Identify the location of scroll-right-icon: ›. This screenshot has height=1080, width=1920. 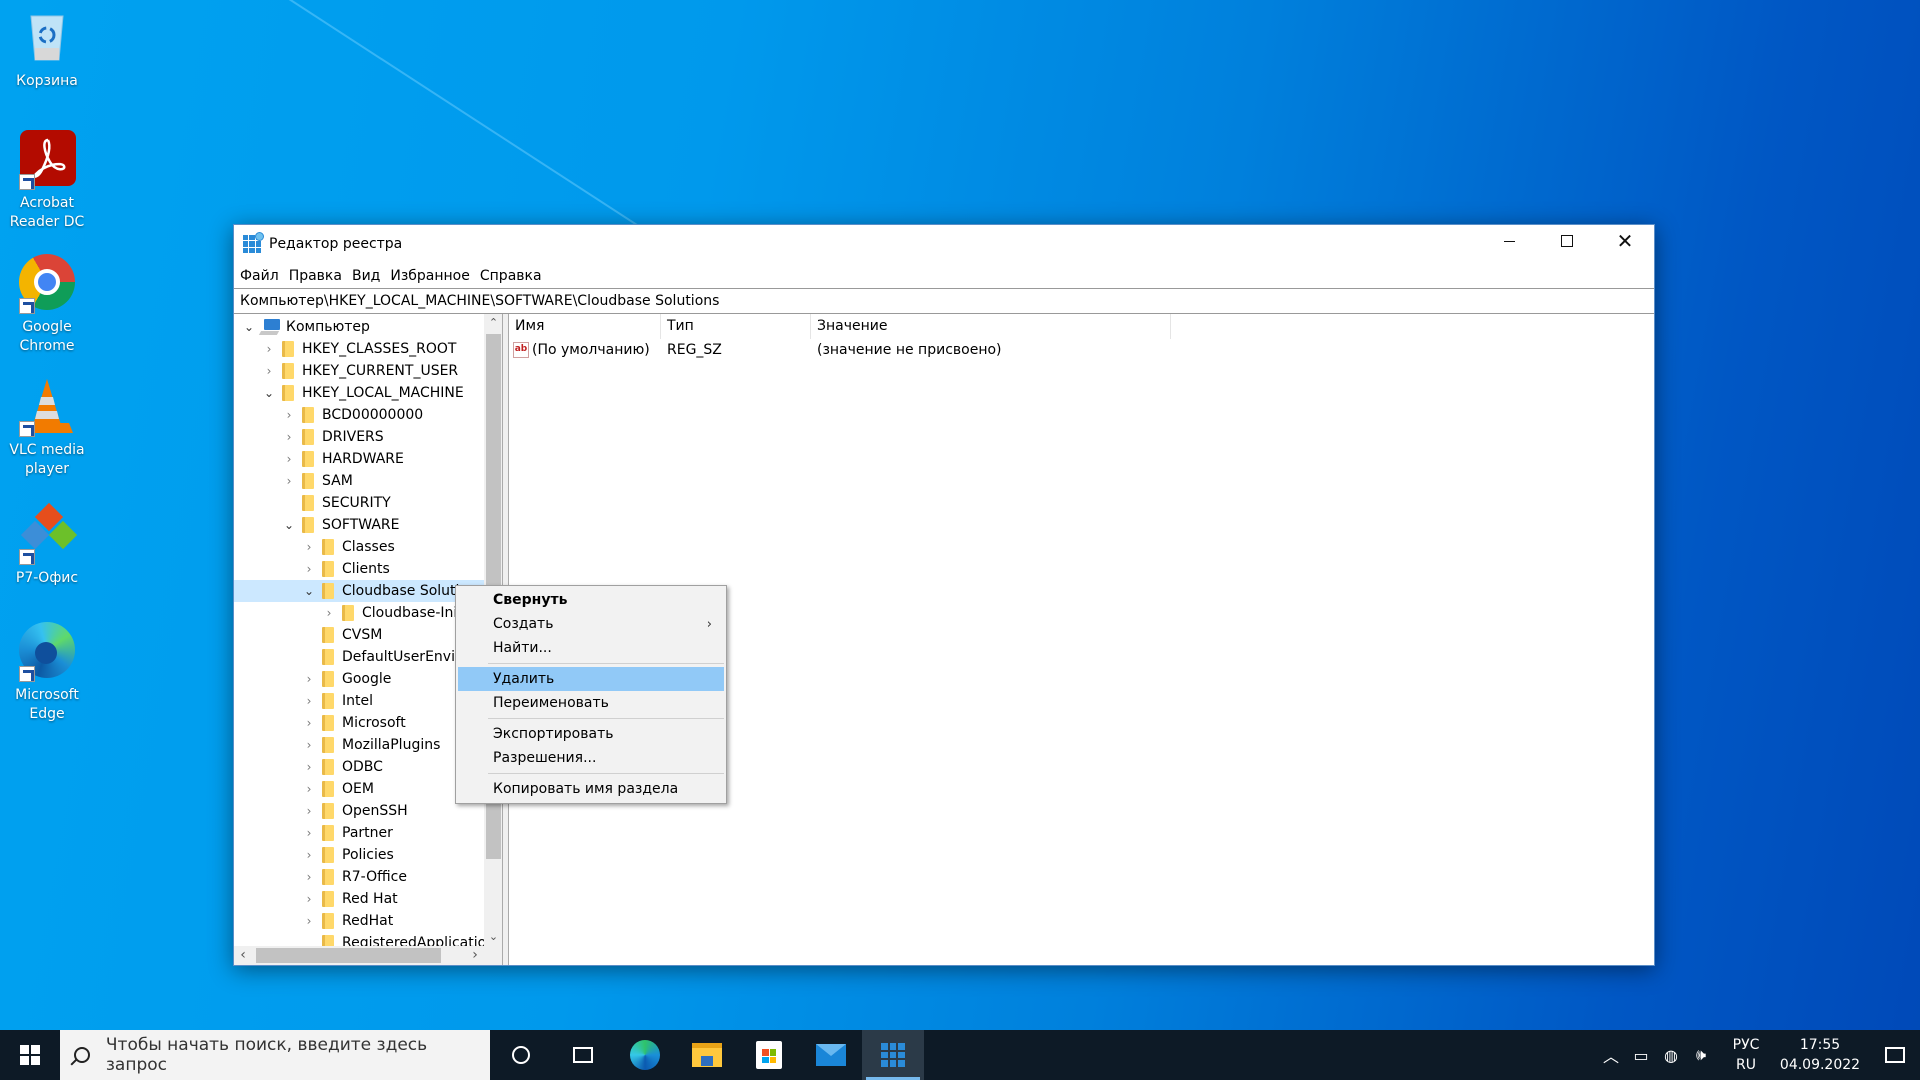
(475, 955).